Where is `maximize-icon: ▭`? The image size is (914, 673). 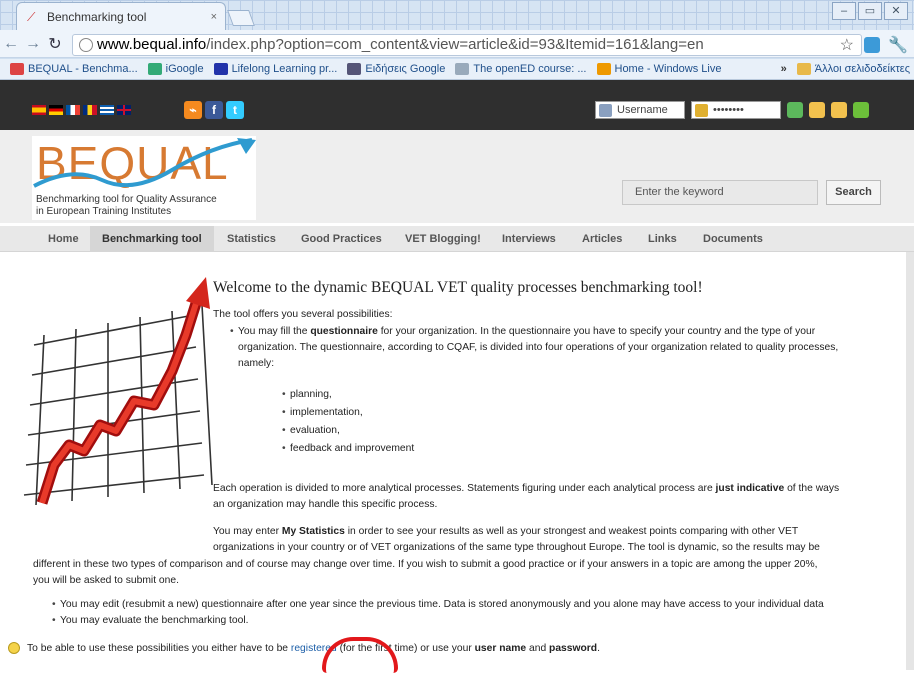 maximize-icon: ▭ is located at coordinates (870, 11).